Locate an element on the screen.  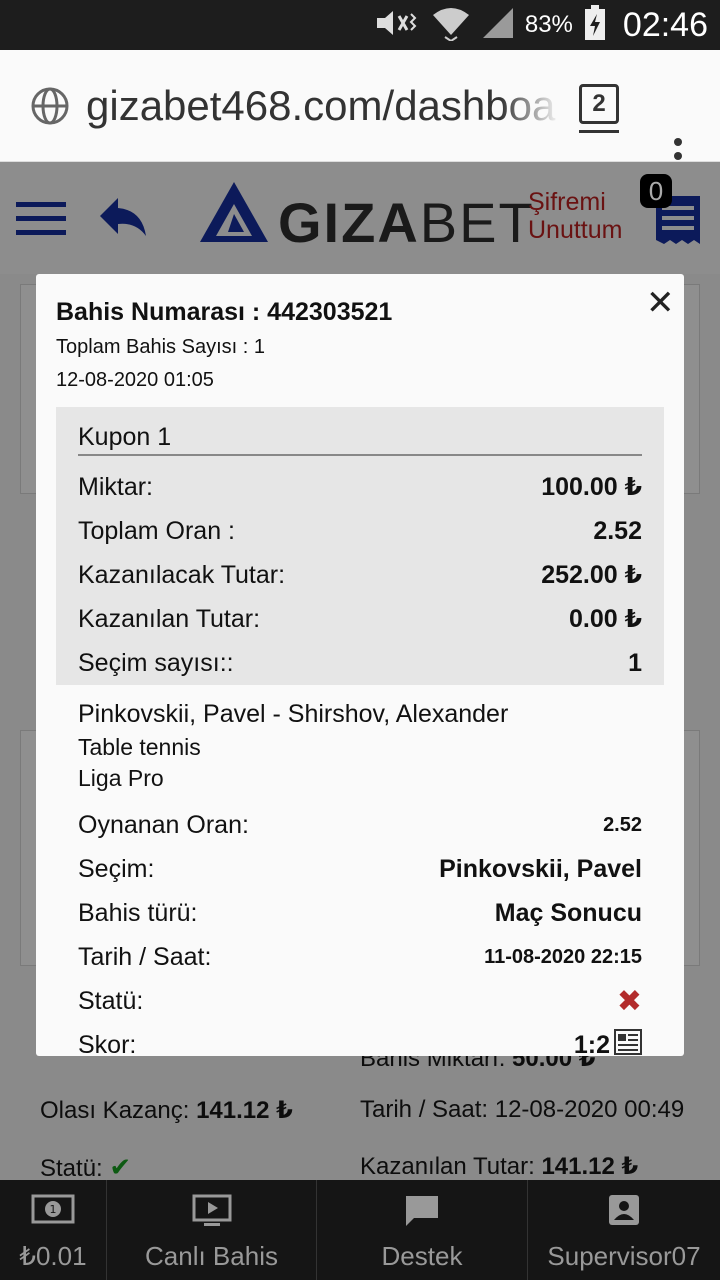
check-icon: ✔ is located at coordinates (120, 1167).